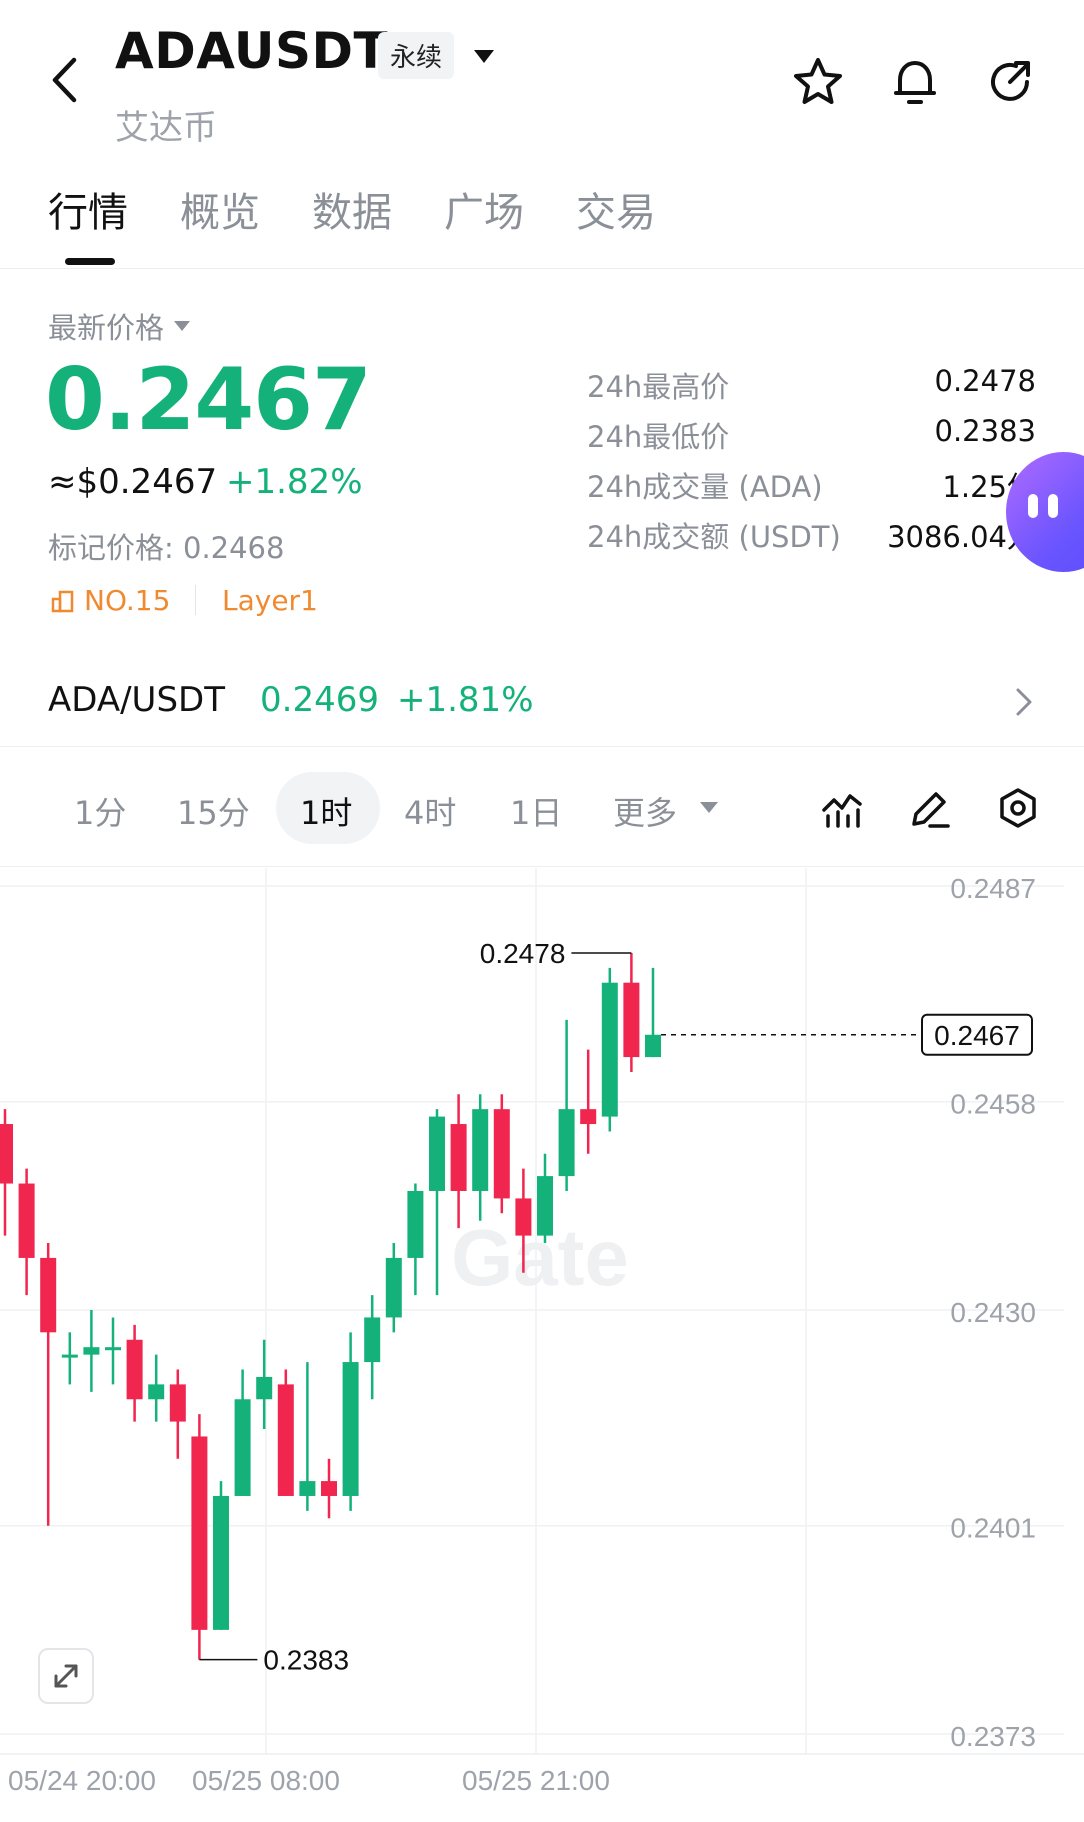 The image size is (1084, 1822). I want to click on spot-price: 0.2469, so click(319, 700).